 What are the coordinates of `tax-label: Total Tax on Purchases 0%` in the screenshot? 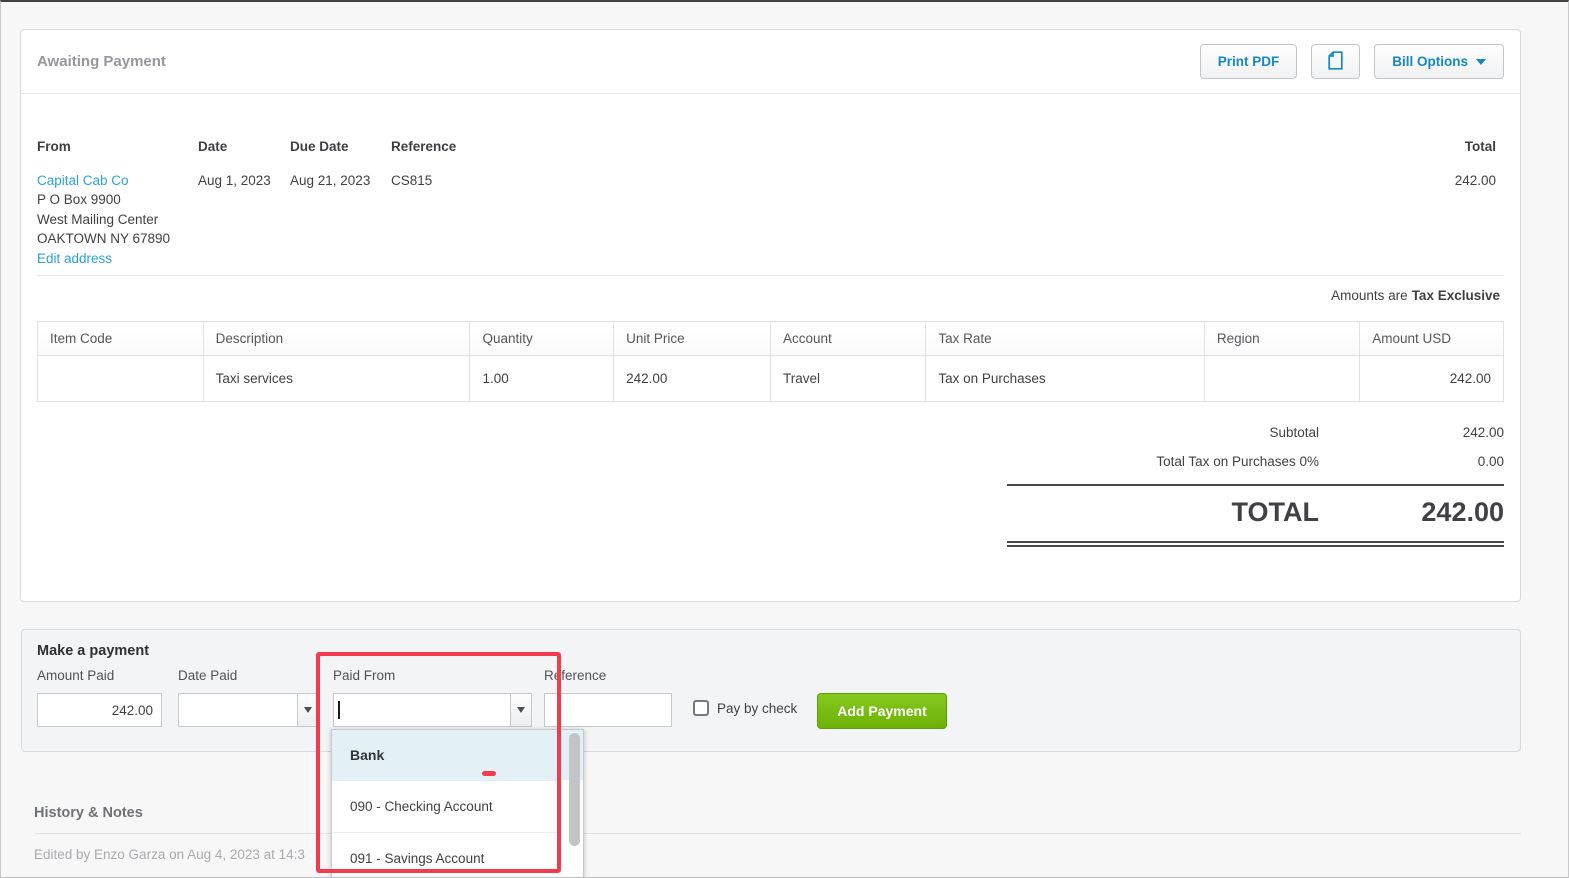 It's located at (1237, 461).